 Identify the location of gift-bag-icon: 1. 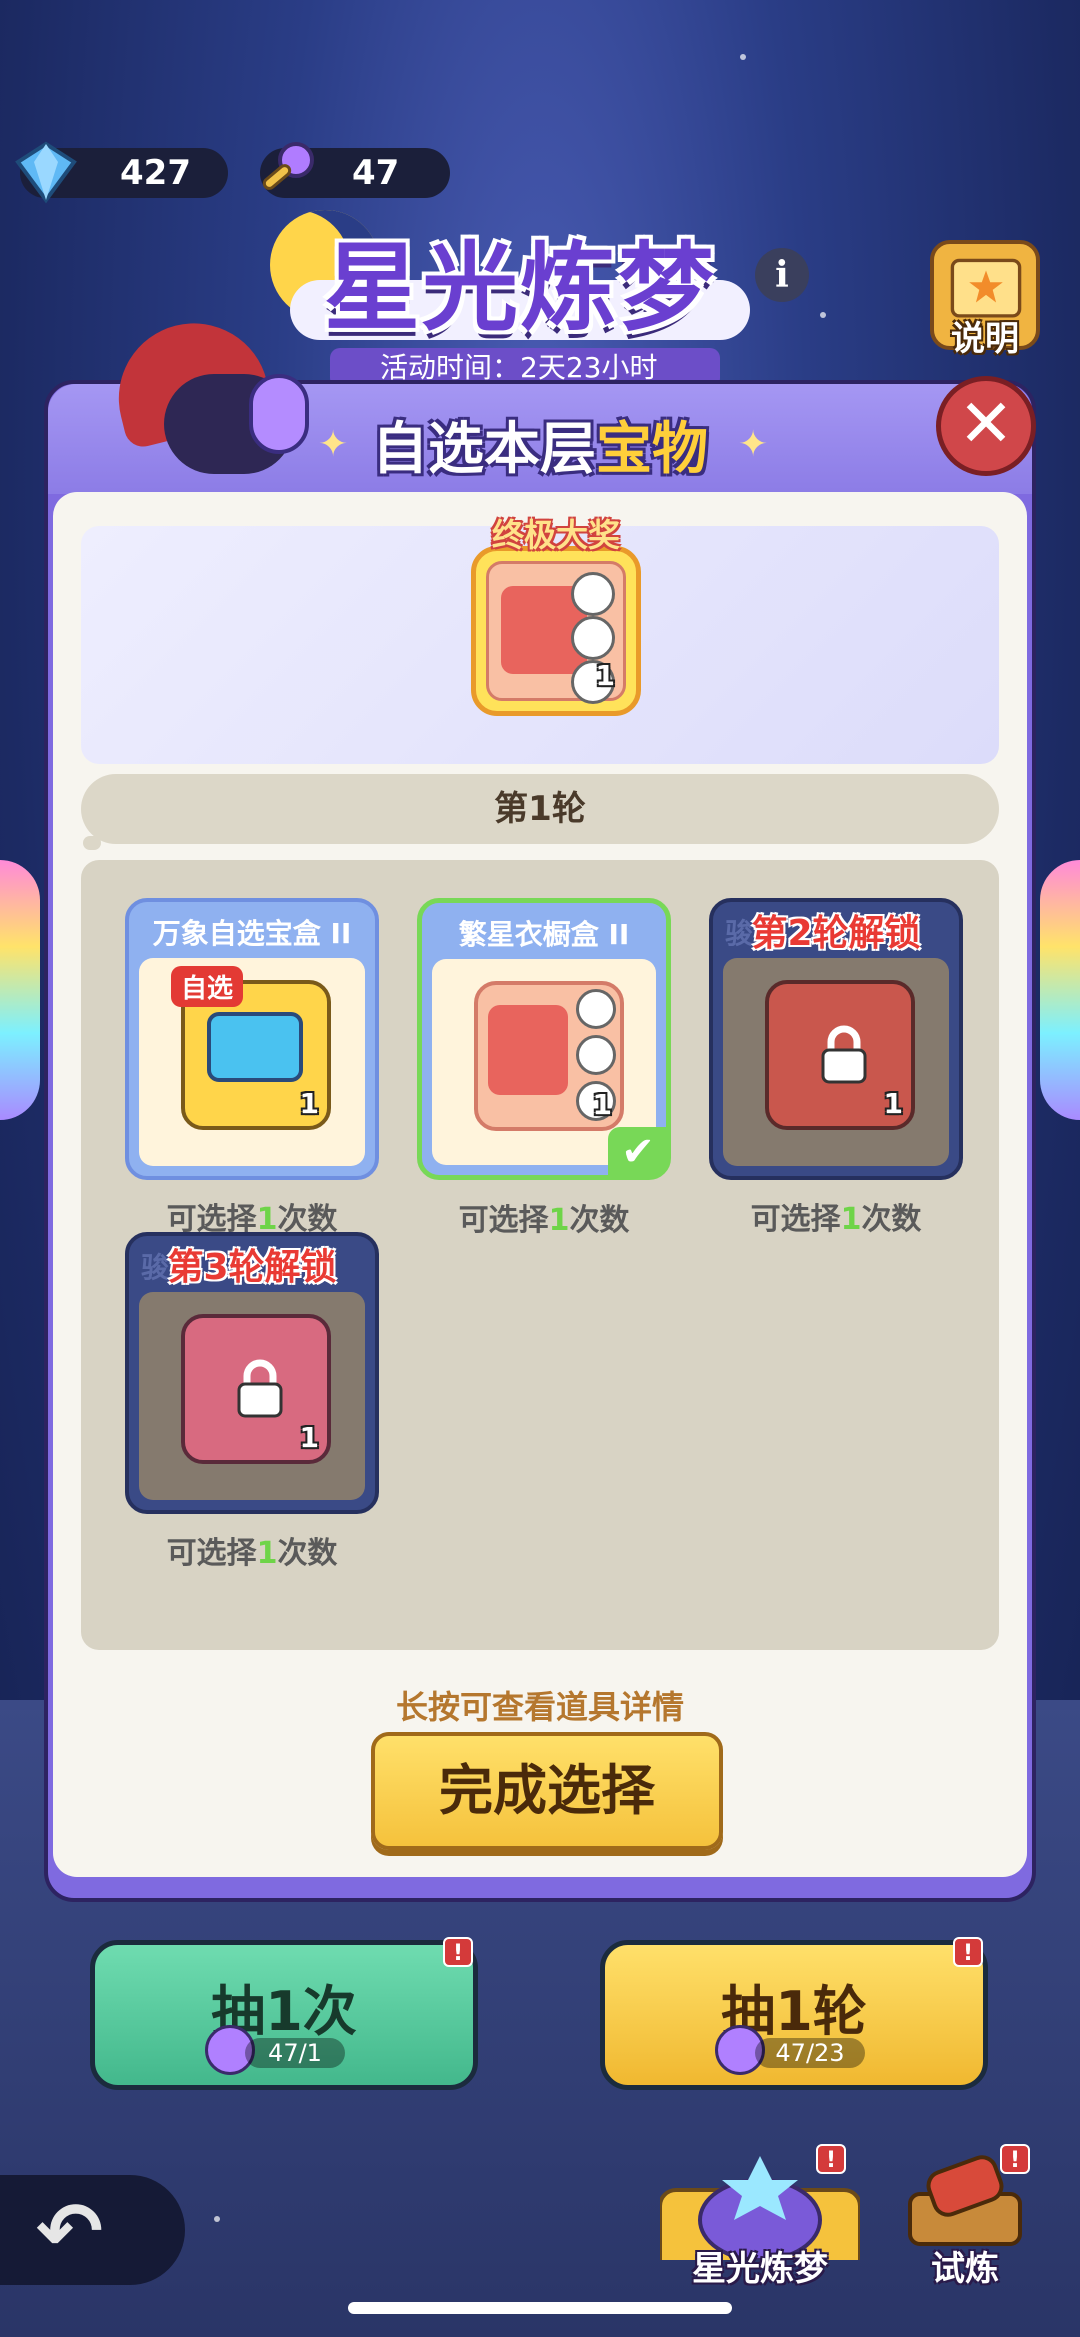
(549, 1056).